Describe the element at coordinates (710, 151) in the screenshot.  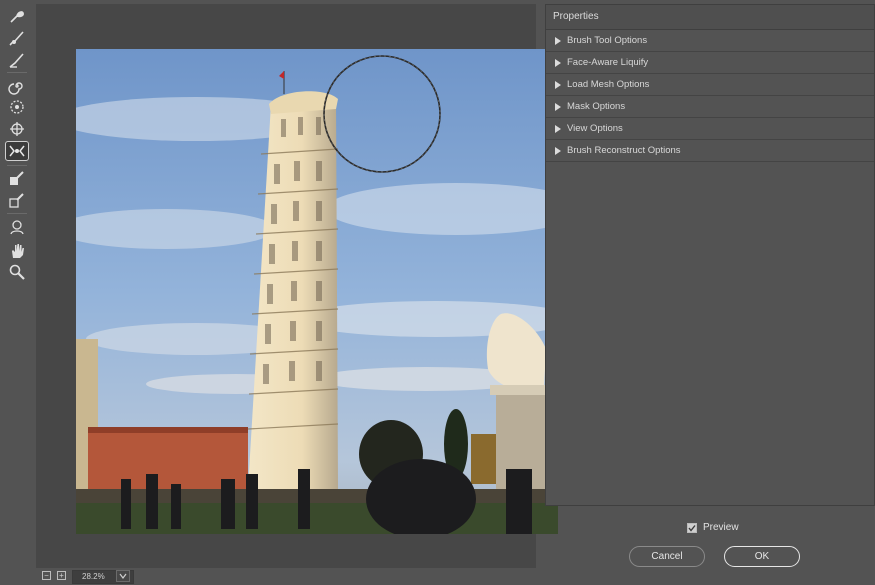
I see `section-brush-reconstruct-options: Brush Reconstruct Options` at that location.